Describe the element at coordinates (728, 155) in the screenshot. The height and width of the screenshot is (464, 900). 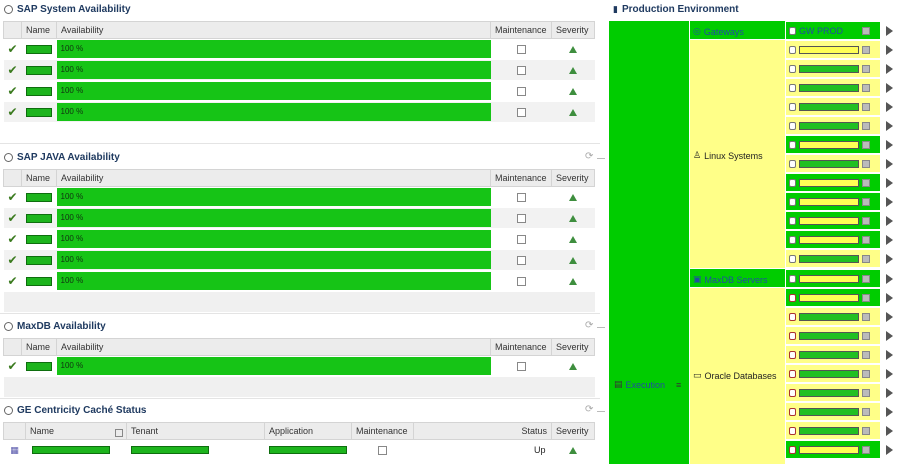
I see `linux-node: ♙ Linux Systems` at that location.